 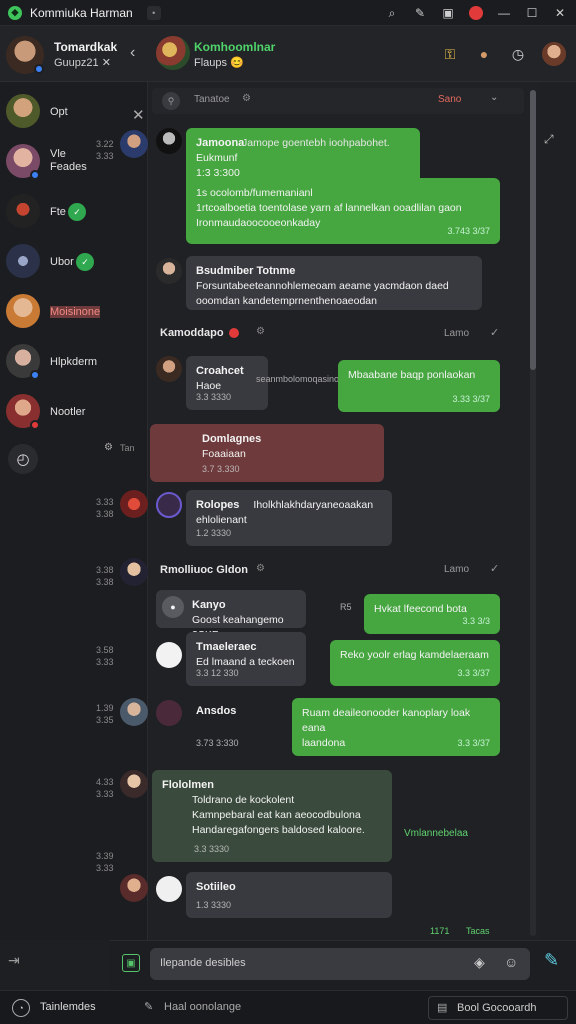 What do you see at coordinates (132, 53) in the screenshot?
I see `back-icon: ‹` at bounding box center [132, 53].